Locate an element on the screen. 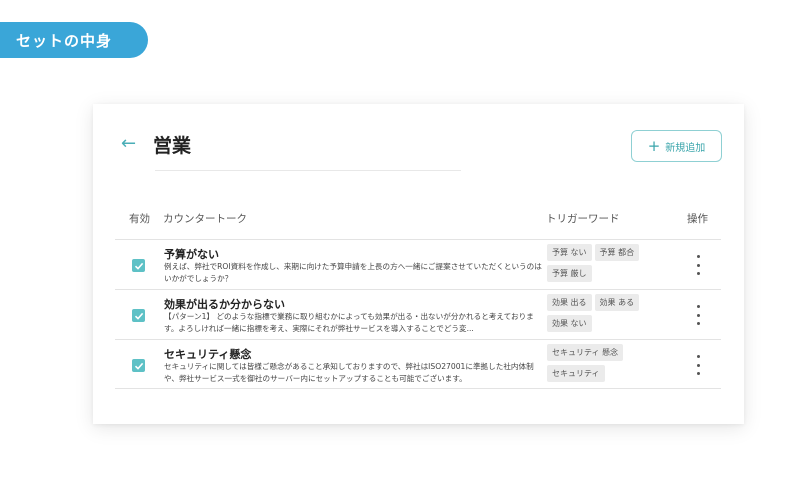 The height and width of the screenshot is (497, 798). trigger-word-tag: 予算 都合 is located at coordinates (617, 252).